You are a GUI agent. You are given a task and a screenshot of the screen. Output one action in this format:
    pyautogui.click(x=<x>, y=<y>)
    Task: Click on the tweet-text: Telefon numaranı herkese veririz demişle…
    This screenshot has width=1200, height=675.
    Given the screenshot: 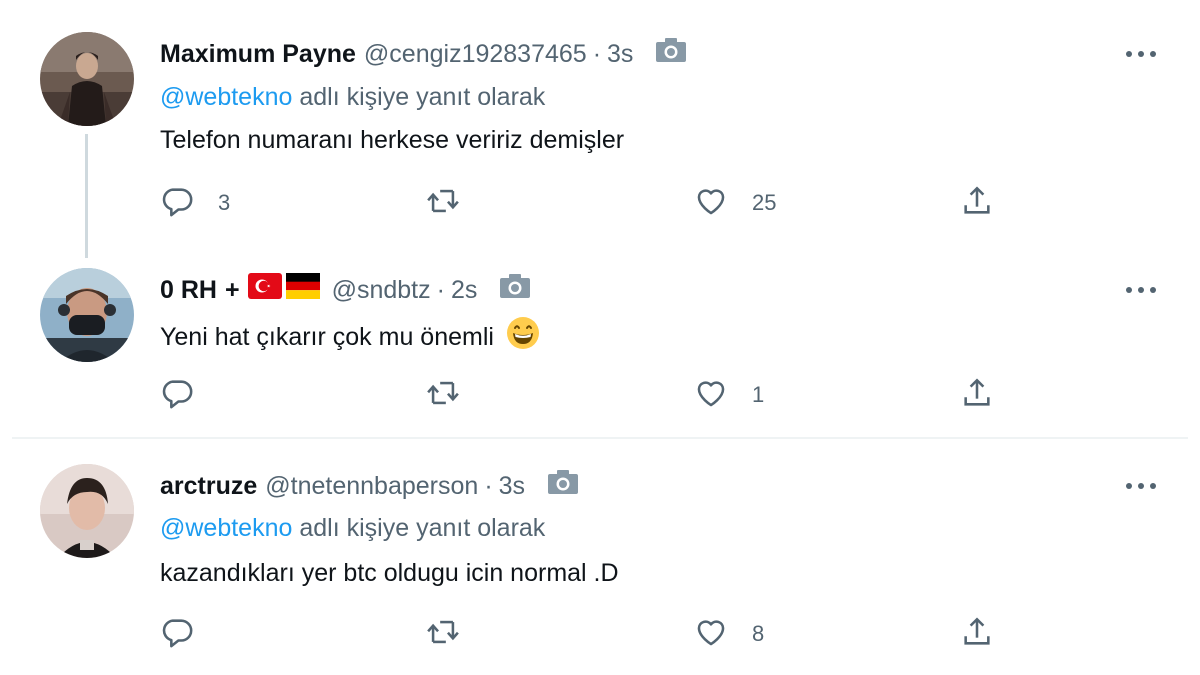 What is the action you would take?
    pyautogui.click(x=392, y=140)
    